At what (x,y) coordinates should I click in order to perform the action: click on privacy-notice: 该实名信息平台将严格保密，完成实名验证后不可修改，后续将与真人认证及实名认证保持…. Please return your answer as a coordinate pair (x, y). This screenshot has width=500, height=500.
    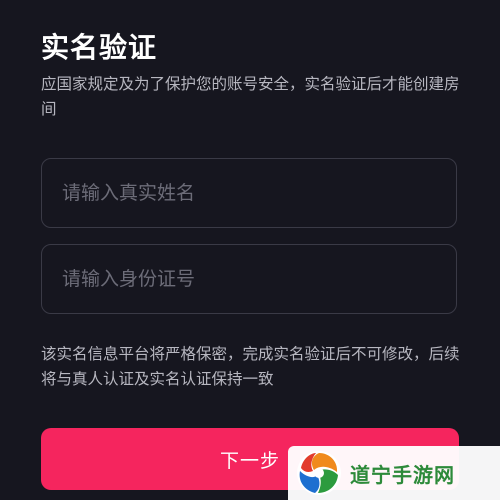
    Looking at the image, I should click on (250, 366).